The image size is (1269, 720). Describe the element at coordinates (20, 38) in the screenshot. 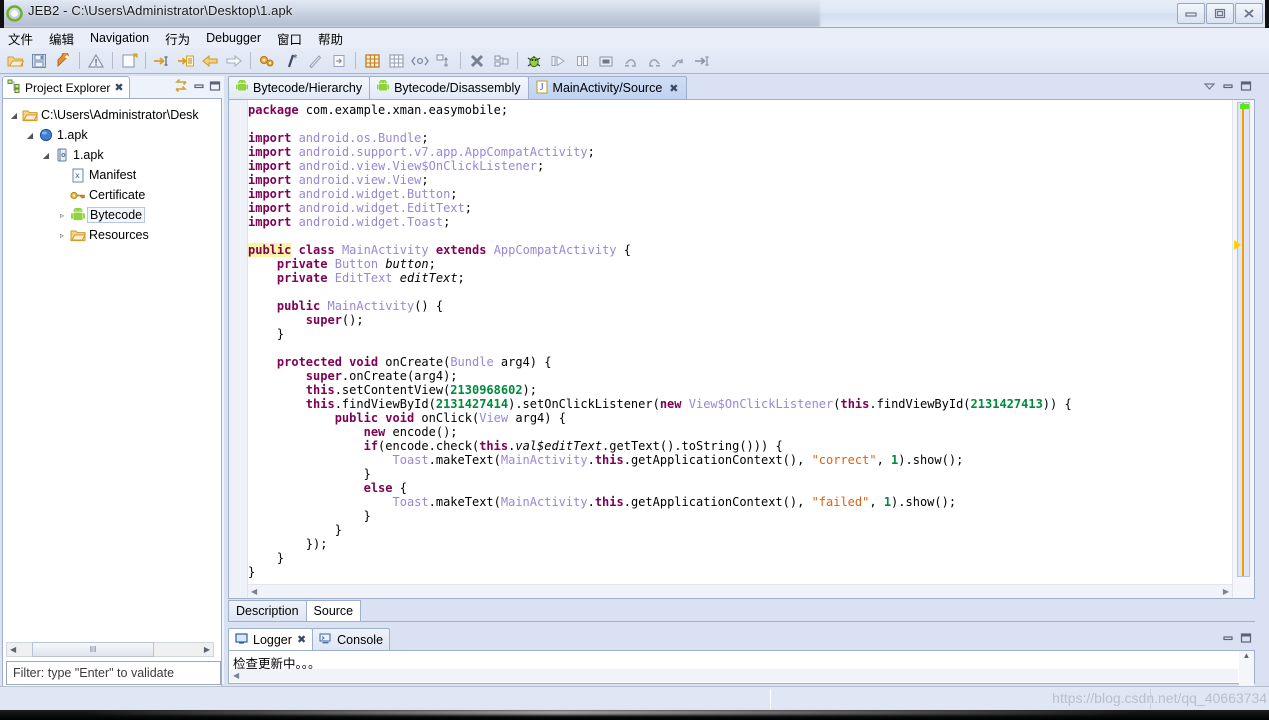

I see `menu-file: 文件` at that location.